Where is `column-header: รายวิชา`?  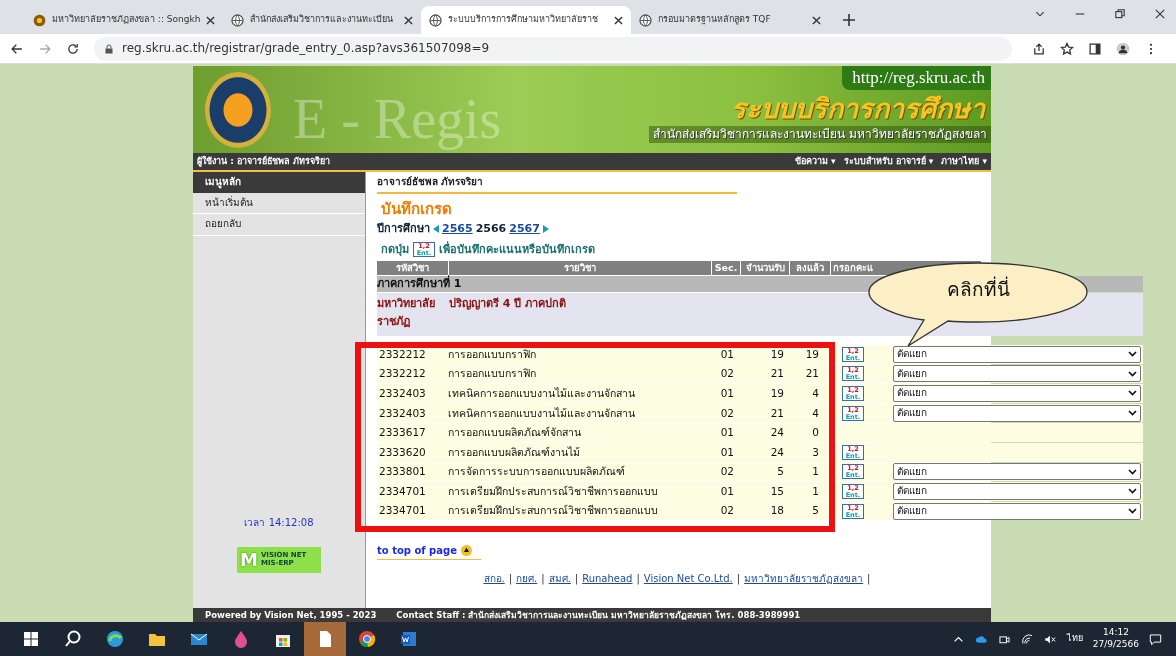
column-header: รายวิชา is located at coordinates (580, 268).